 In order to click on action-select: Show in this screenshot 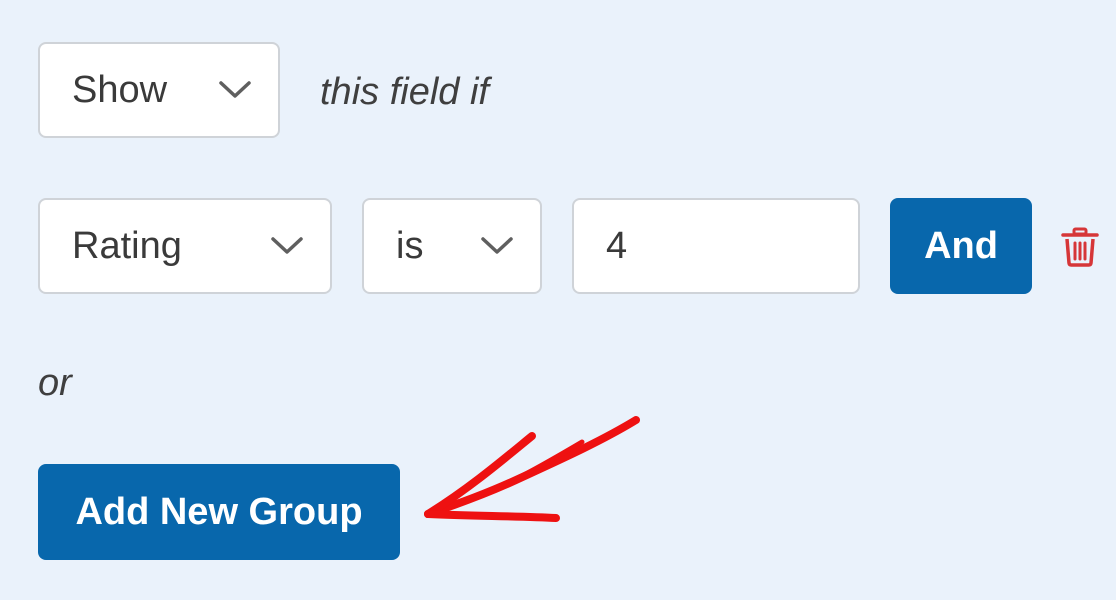, I will do `click(159, 90)`.